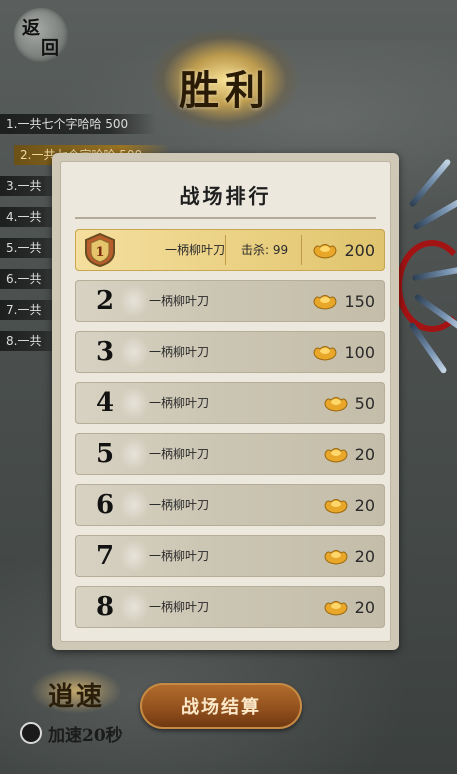  What do you see at coordinates (424, 269) in the screenshot?
I see `sword-decoration` at bounding box center [424, 269].